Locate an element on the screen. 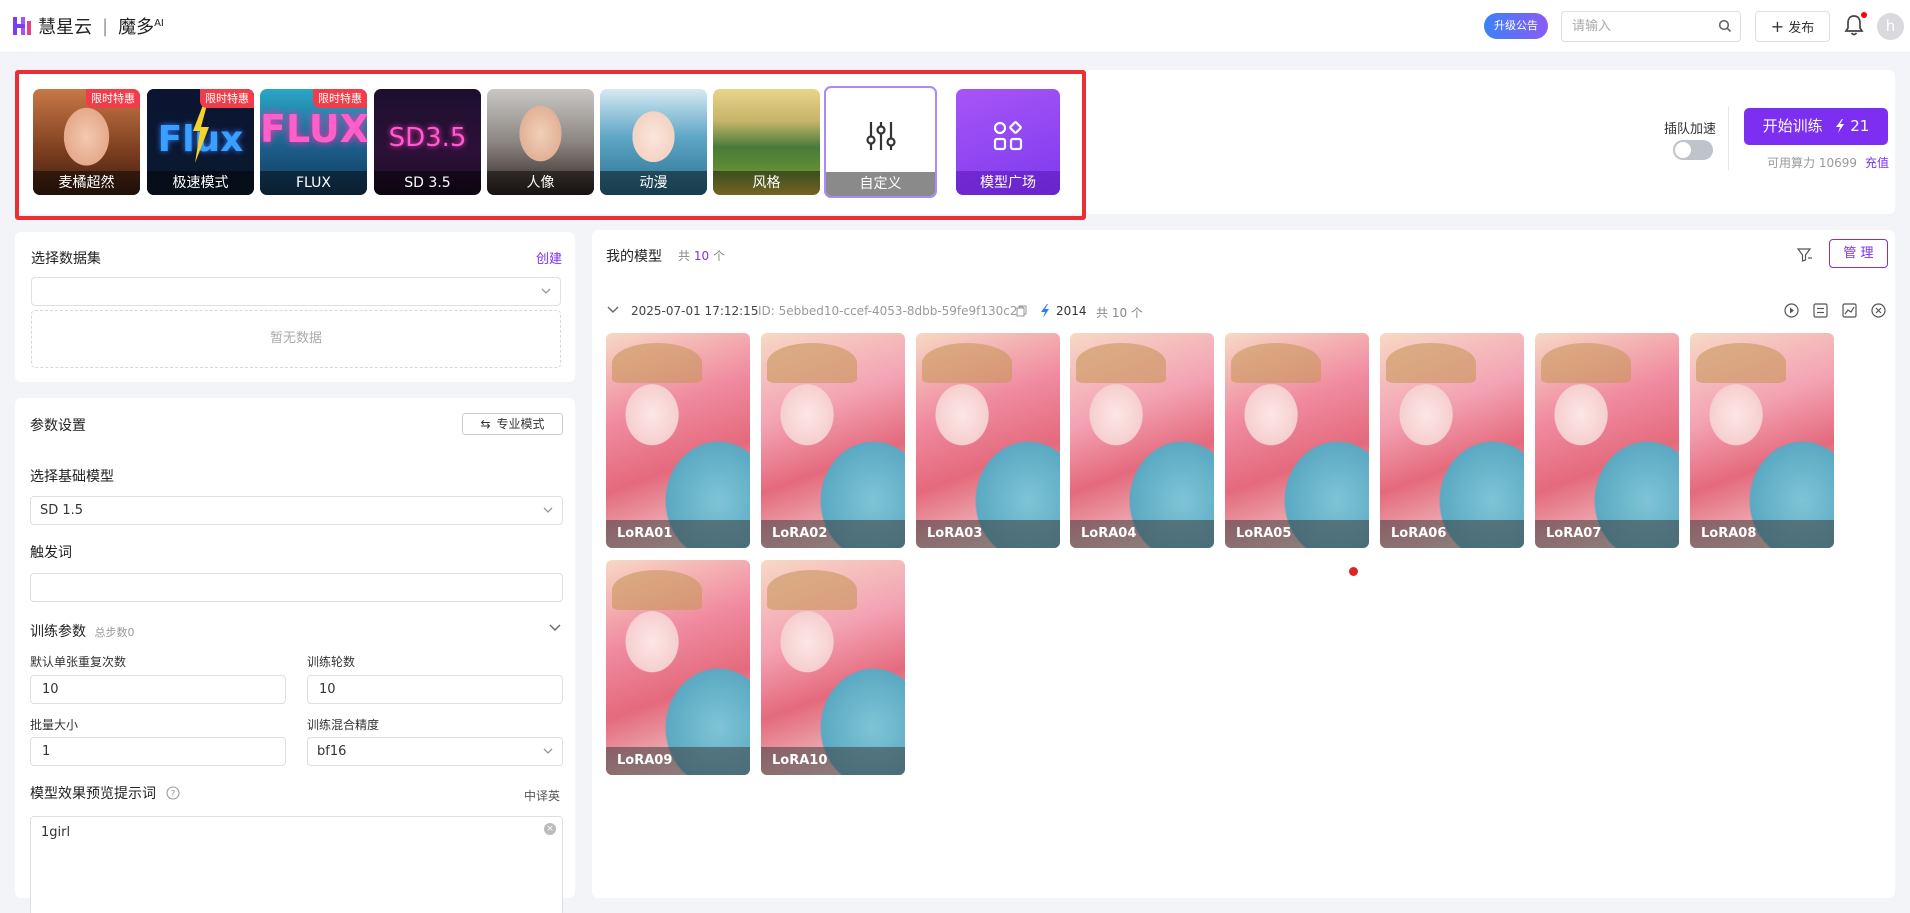 The width and height of the screenshot is (1910, 913). create-dataset-link: 创建 is located at coordinates (549, 257).